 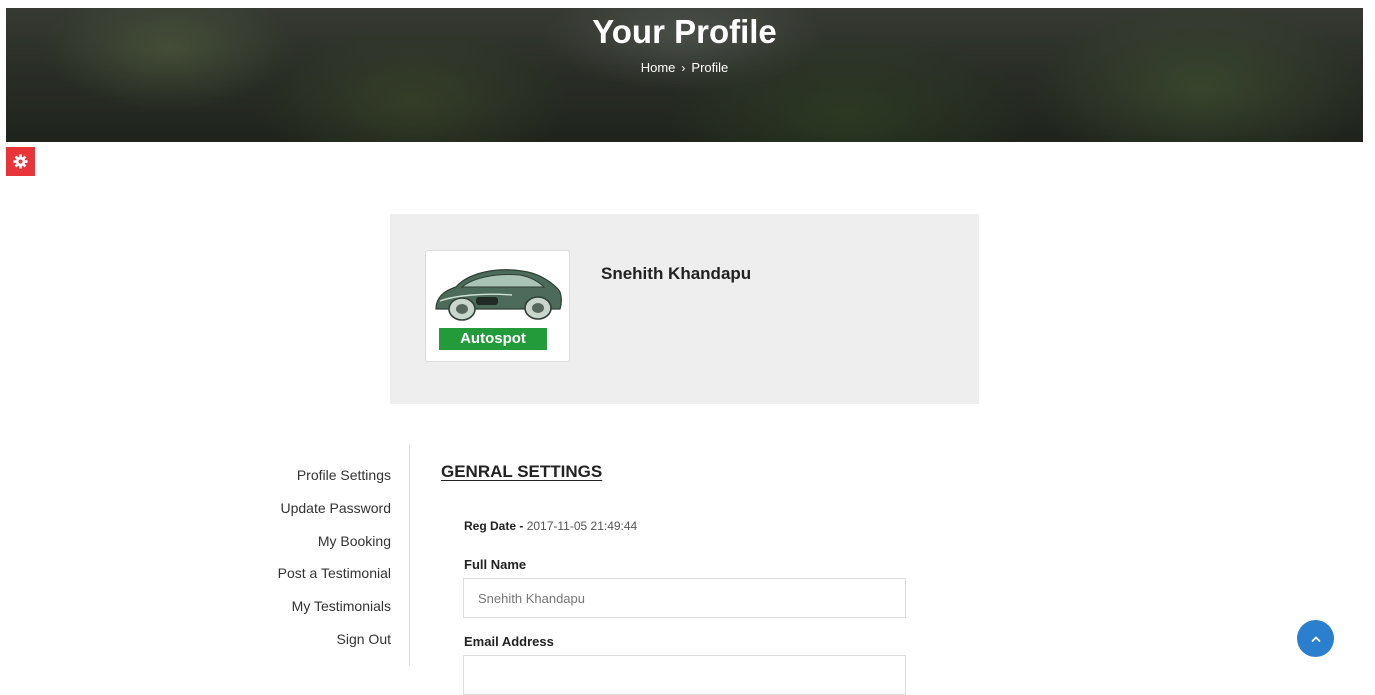 What do you see at coordinates (522, 471) in the screenshot?
I see `general-settings-heading: GENRAL SETTINGS` at bounding box center [522, 471].